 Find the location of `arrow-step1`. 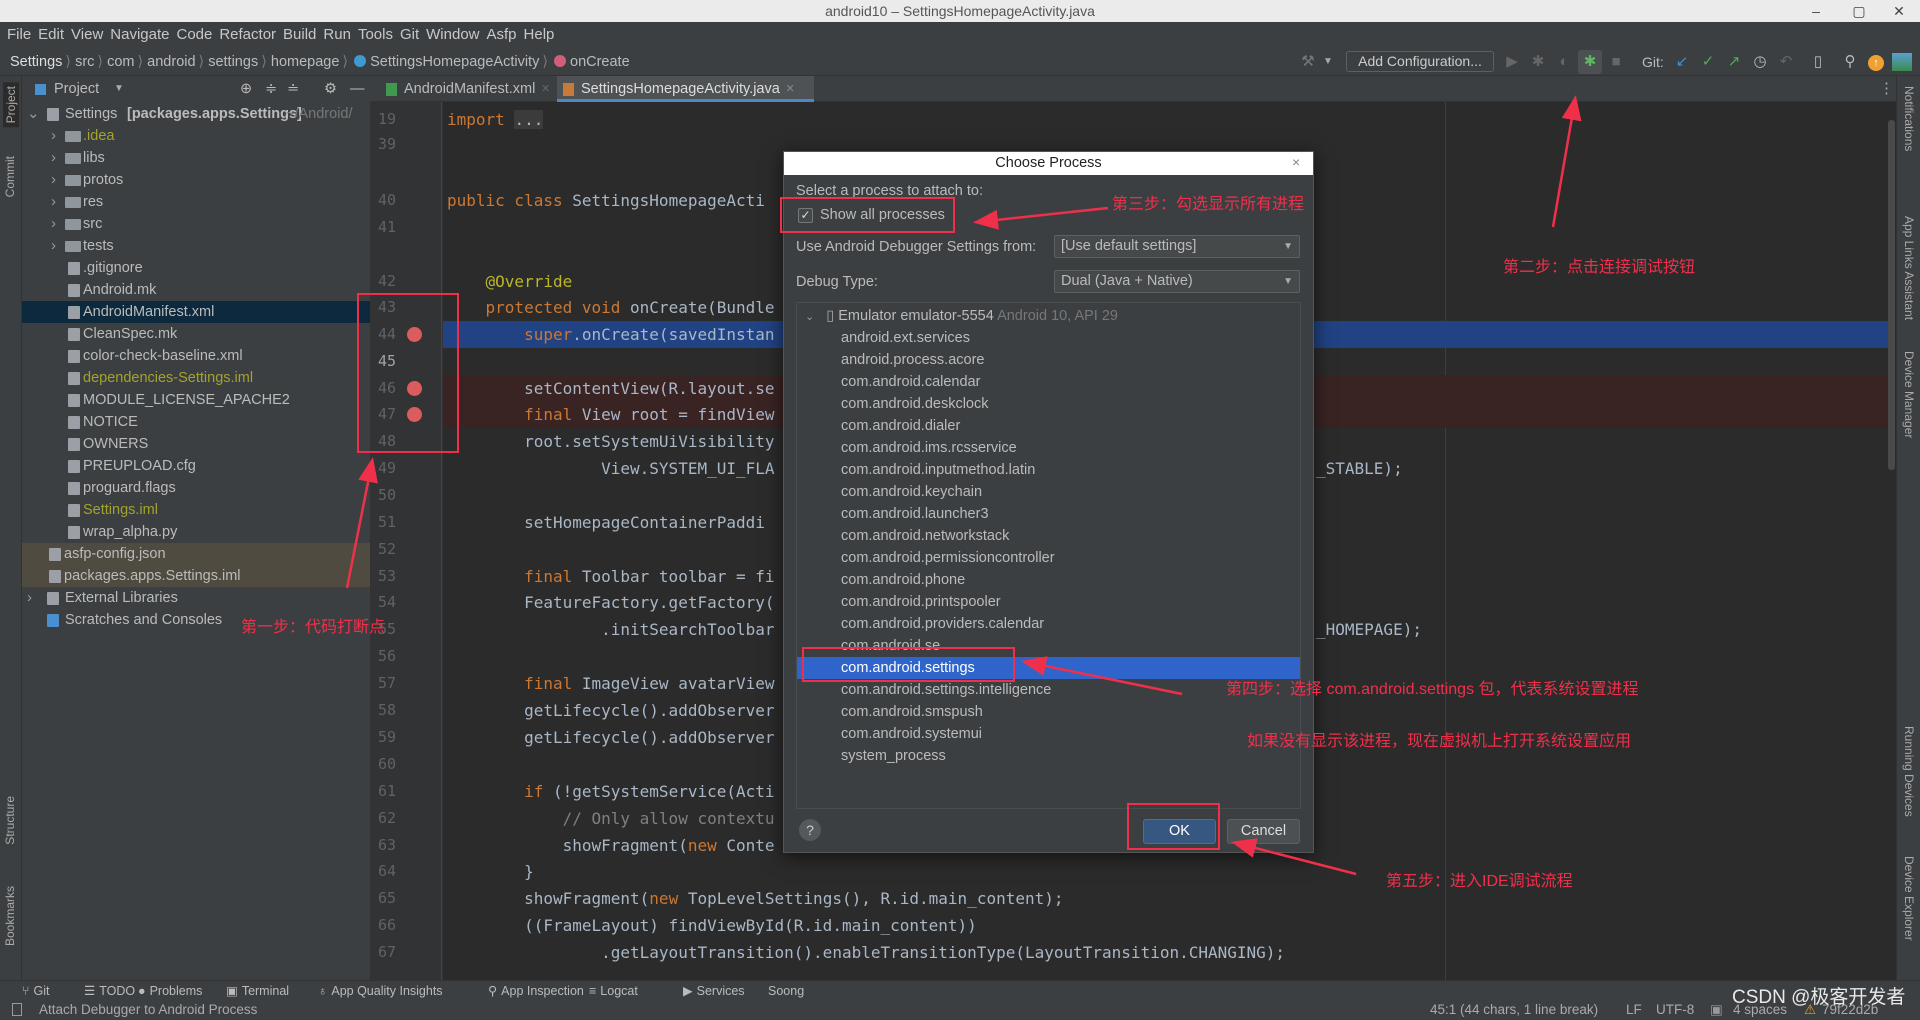

arrow-step1 is located at coordinates (361, 523).